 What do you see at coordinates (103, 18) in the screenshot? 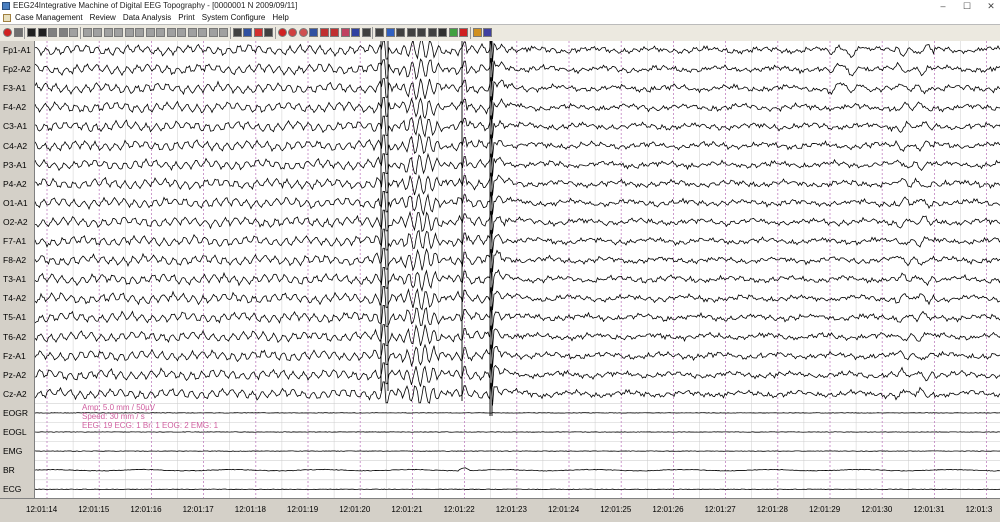
I see `menu-item-review: Review` at bounding box center [103, 18].